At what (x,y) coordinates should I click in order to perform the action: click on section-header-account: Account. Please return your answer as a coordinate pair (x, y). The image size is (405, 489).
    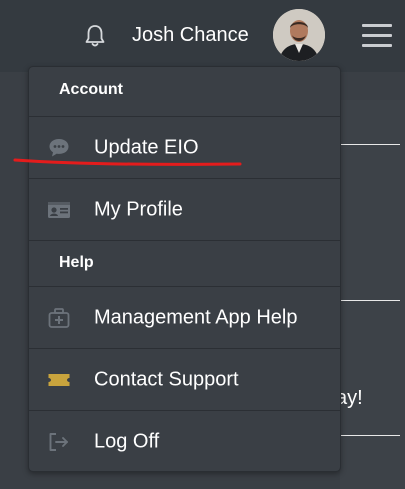
    Looking at the image, I should click on (91, 89).